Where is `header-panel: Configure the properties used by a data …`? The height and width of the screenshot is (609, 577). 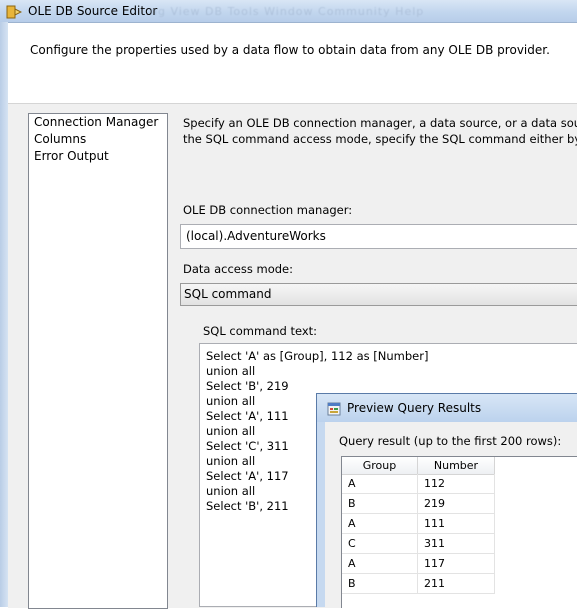 header-panel: Configure the properties used by a data … is located at coordinates (292, 63).